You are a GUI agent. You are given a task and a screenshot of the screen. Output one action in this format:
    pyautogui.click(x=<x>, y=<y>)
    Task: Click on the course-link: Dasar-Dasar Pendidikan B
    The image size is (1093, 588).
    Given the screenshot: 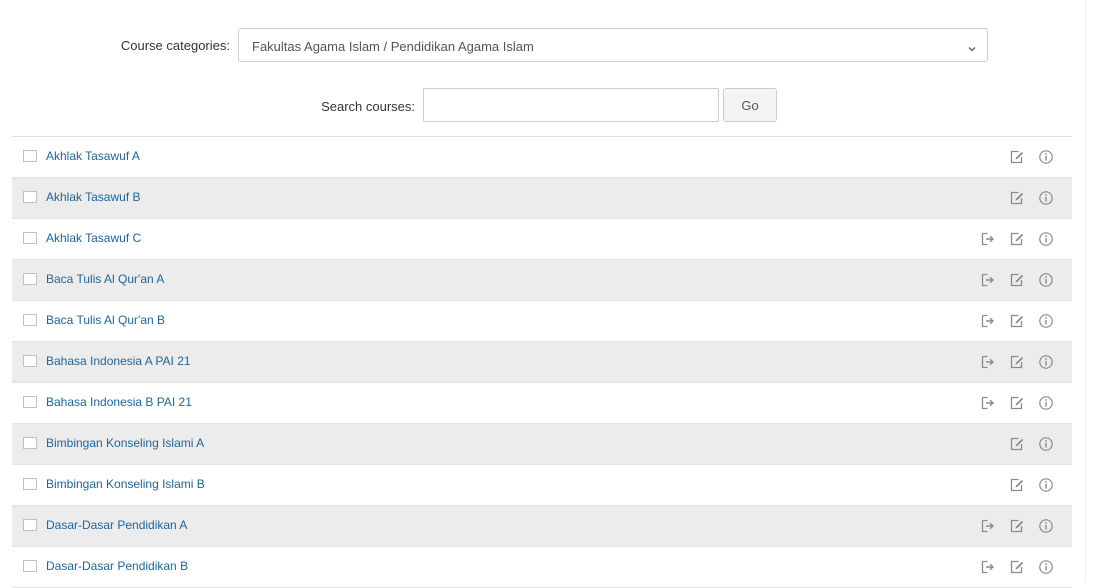 What is the action you would take?
    pyautogui.click(x=117, y=566)
    